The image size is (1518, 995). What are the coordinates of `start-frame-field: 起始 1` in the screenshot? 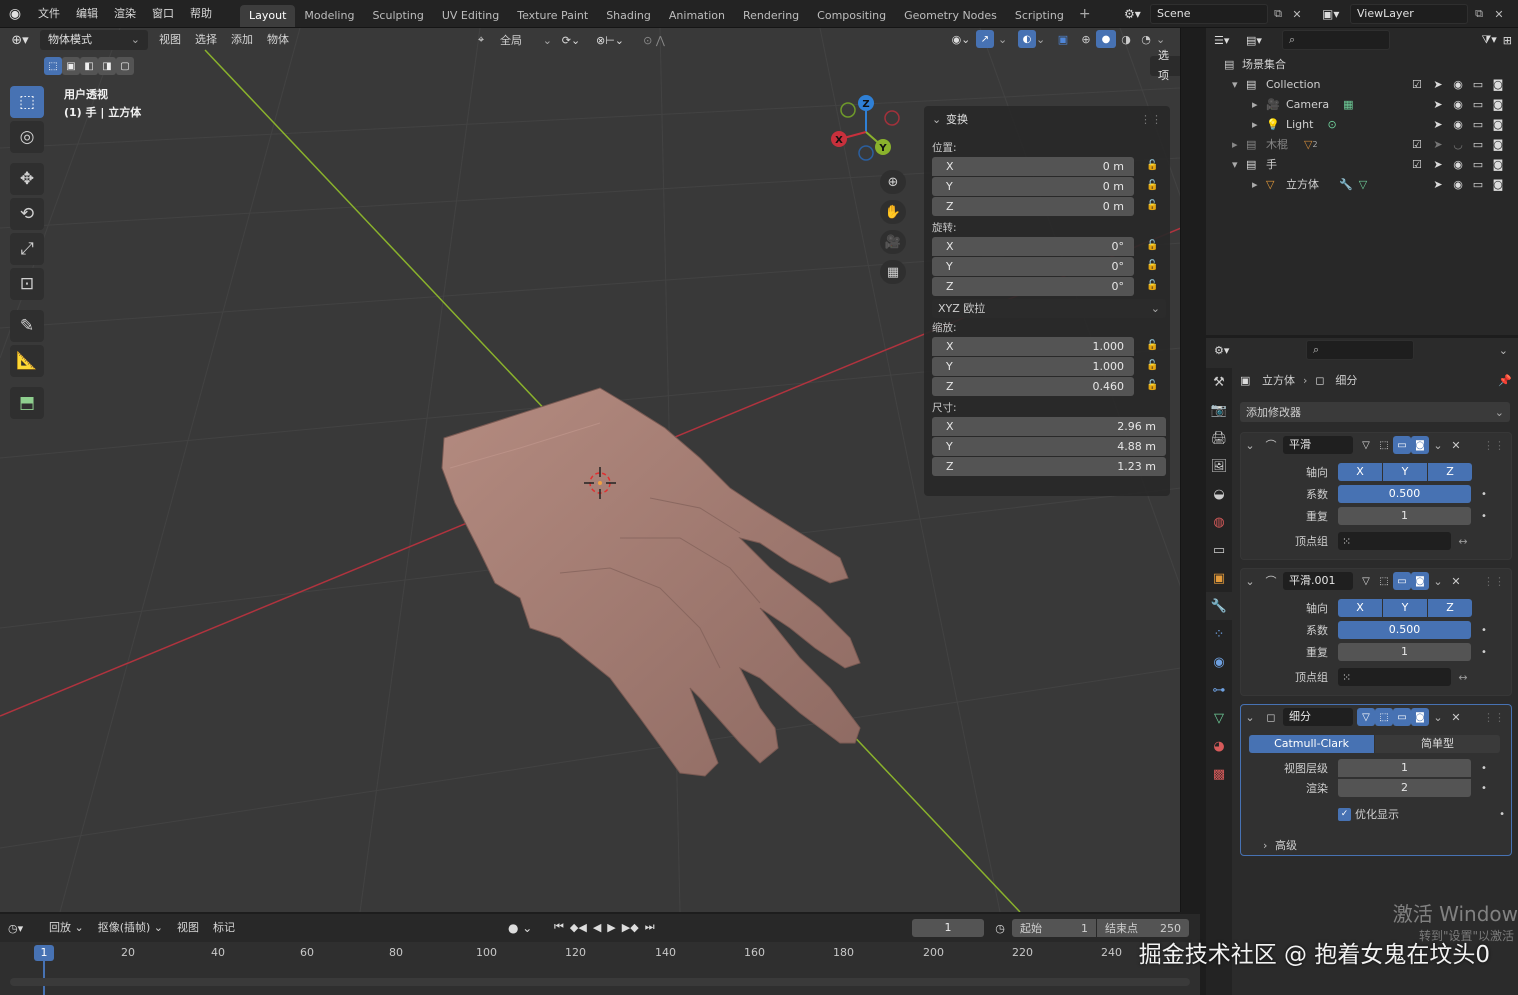 It's located at (1054, 928).